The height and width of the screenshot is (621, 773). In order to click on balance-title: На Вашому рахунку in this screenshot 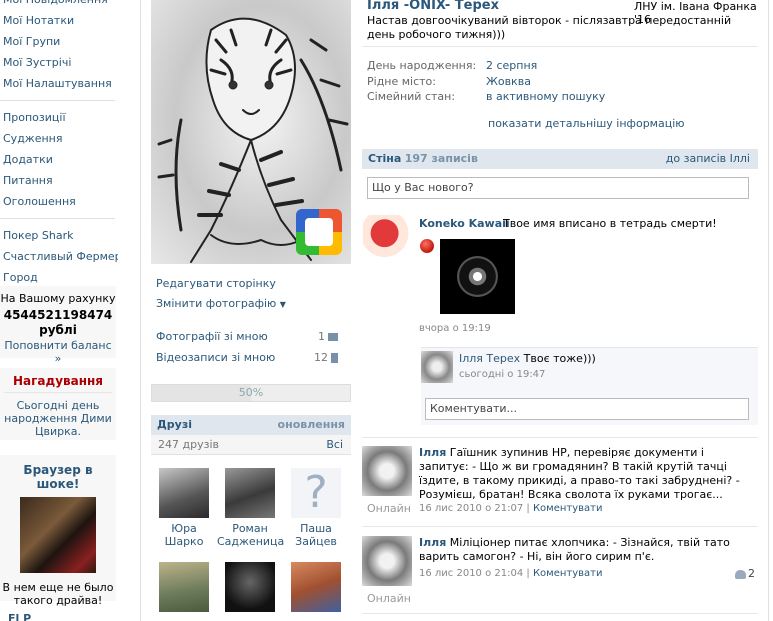, I will do `click(58, 298)`.